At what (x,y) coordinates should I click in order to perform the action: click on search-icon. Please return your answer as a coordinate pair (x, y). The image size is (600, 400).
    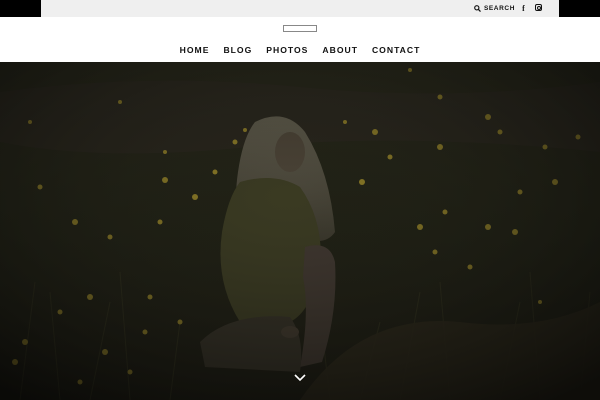
    Looking at the image, I should click on (477, 8).